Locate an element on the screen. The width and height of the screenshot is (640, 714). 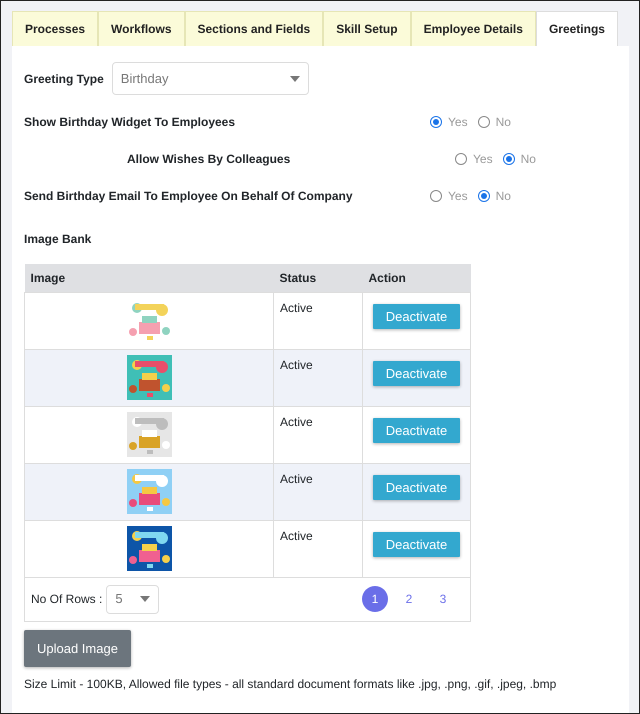
column-header: Action is located at coordinates (416, 278).